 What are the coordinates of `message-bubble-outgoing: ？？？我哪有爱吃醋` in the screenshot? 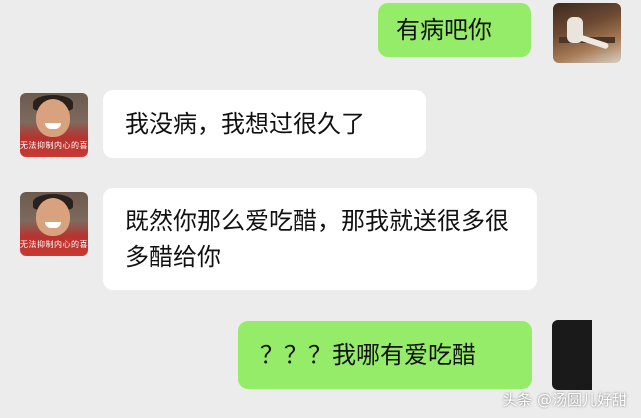 It's located at (385, 355).